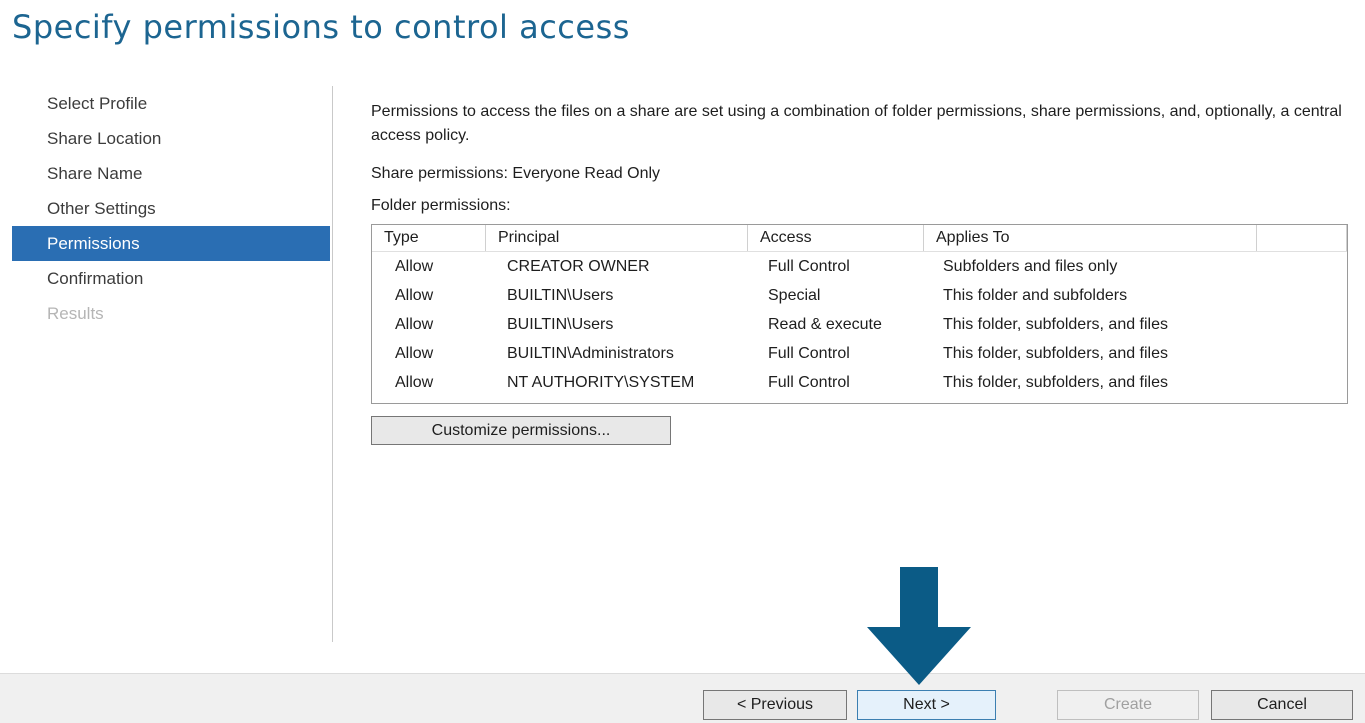 The image size is (1365, 723). Describe the element at coordinates (682, 698) in the screenshot. I see `wizard-footer: < Previous Next > Create Cancel` at that location.